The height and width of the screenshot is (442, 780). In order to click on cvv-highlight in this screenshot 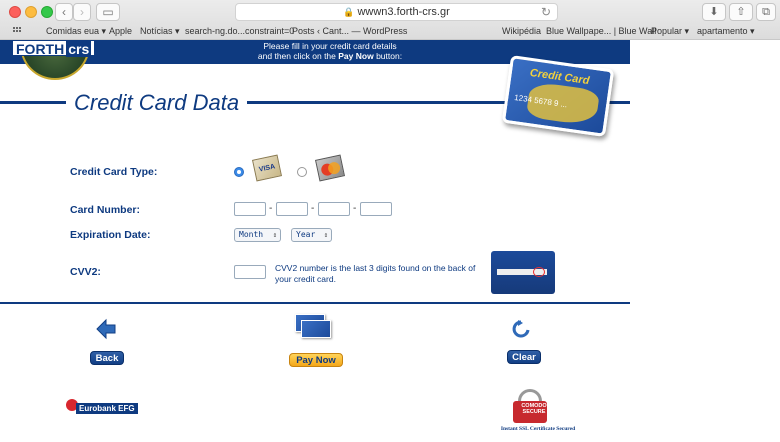, I will do `click(539, 272)`.